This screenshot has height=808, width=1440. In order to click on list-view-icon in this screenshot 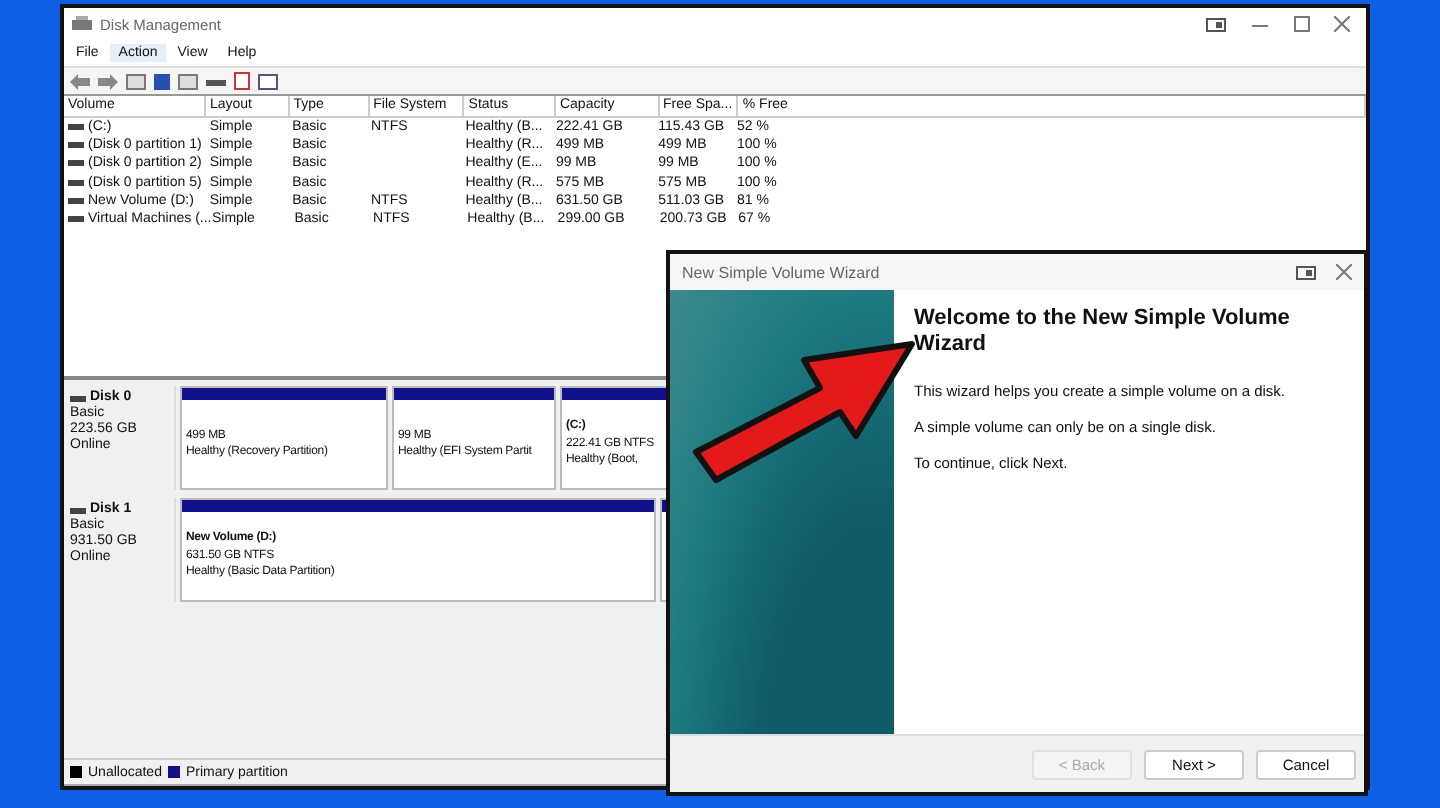, I will do `click(188, 81)`.